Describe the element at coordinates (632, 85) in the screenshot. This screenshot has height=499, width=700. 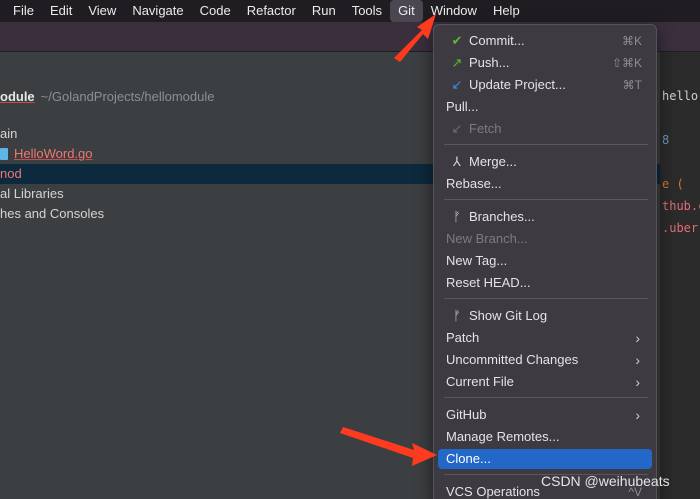
I see `shortcut-label: ⌘T` at that location.